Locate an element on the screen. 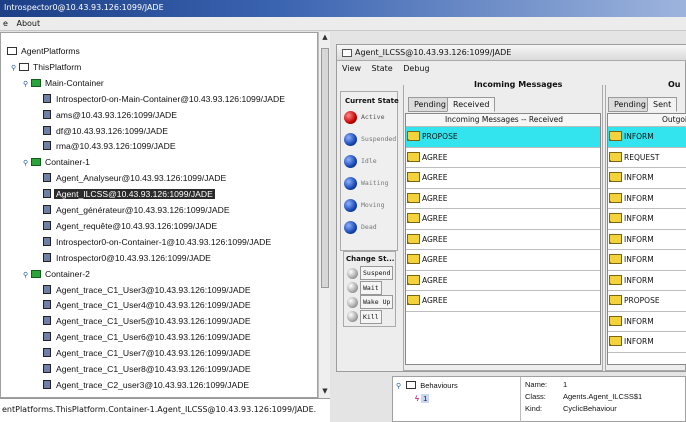 Image resolution: width=686 pixels, height=422 pixels. change-state-item: Wake Up is located at coordinates (370, 302).